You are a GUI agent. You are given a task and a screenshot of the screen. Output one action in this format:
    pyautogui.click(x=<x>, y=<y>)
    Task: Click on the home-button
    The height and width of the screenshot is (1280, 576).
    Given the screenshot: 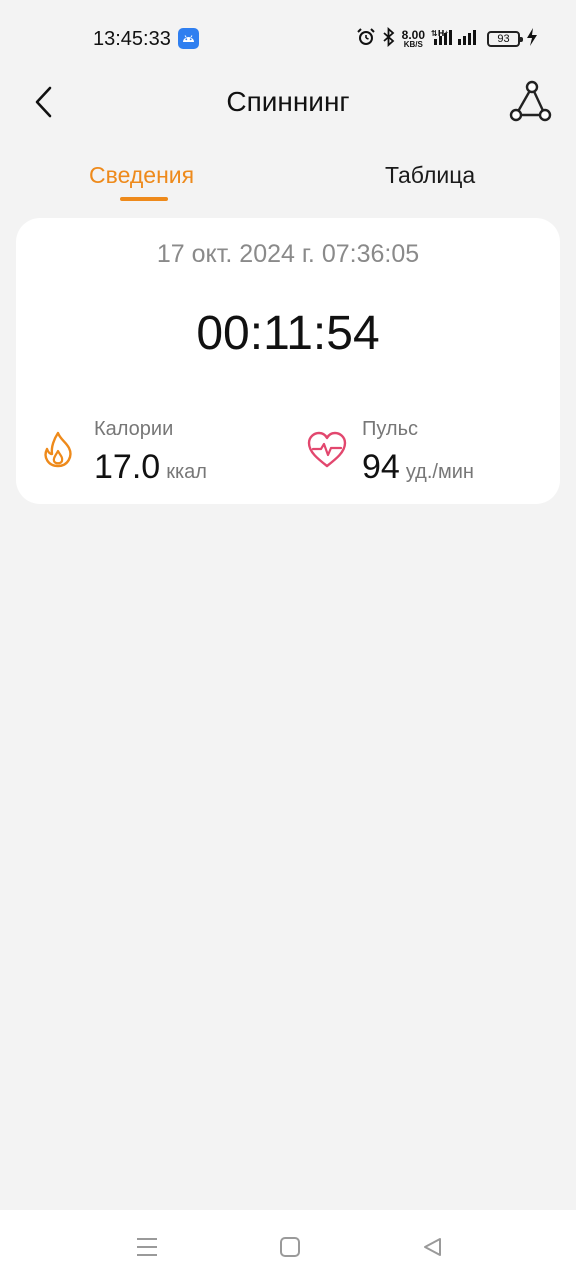 What is the action you would take?
    pyautogui.click(x=290, y=1247)
    